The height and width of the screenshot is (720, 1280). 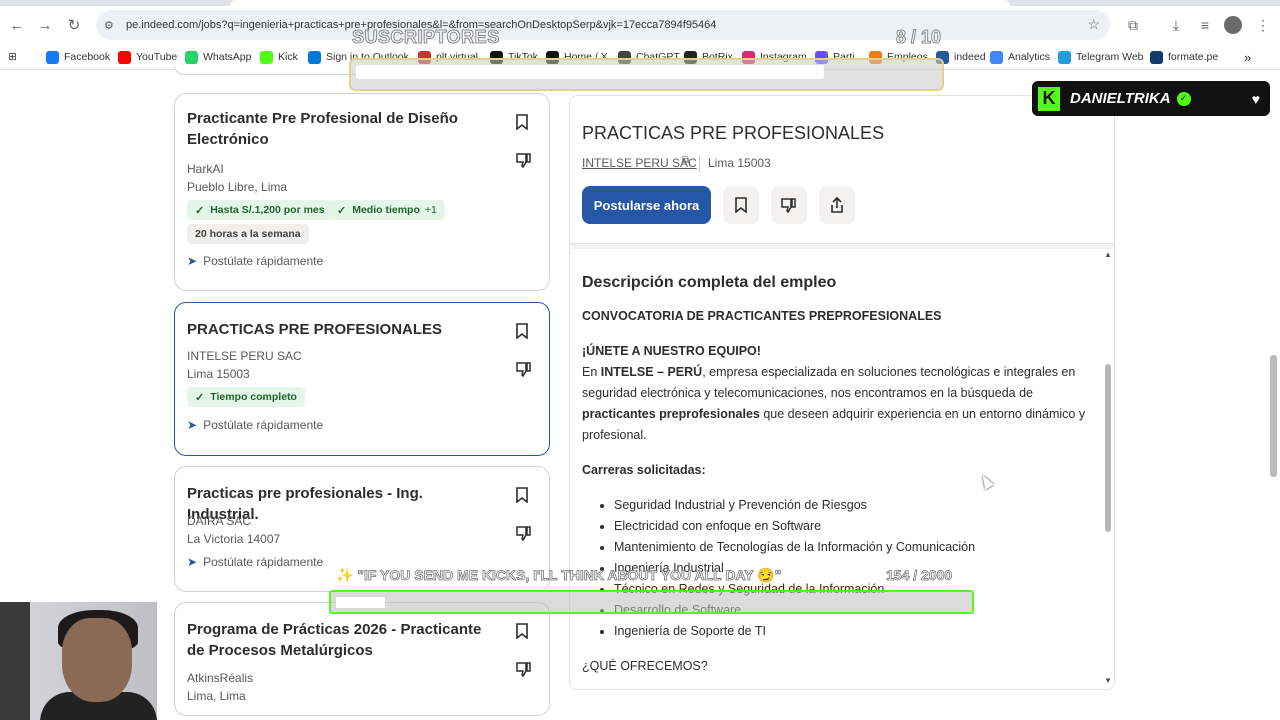 I want to click on site-info-icon: ⚙, so click(x=112, y=25).